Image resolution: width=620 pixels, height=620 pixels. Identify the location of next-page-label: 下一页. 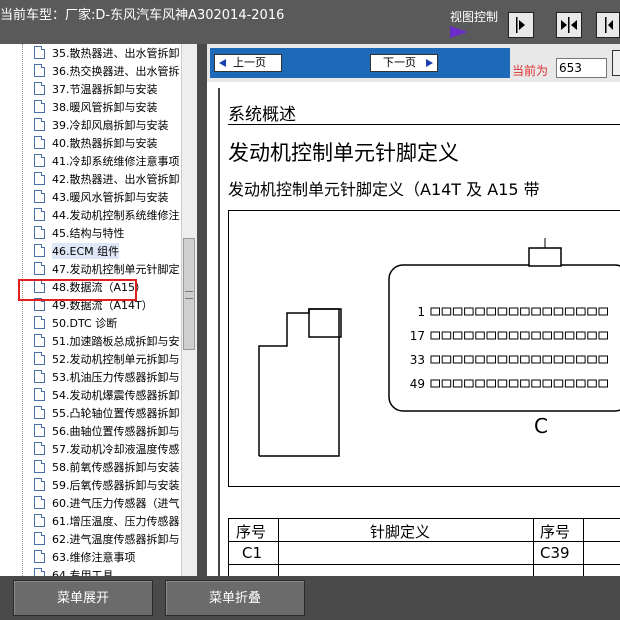
(399, 62).